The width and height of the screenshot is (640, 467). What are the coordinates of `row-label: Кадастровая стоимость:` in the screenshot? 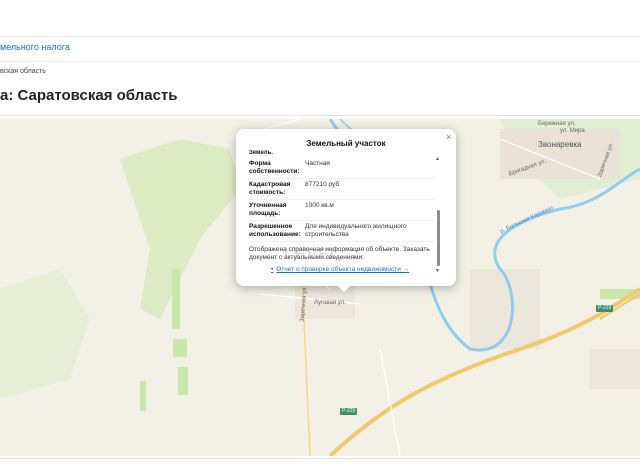 It's located at (270, 188).